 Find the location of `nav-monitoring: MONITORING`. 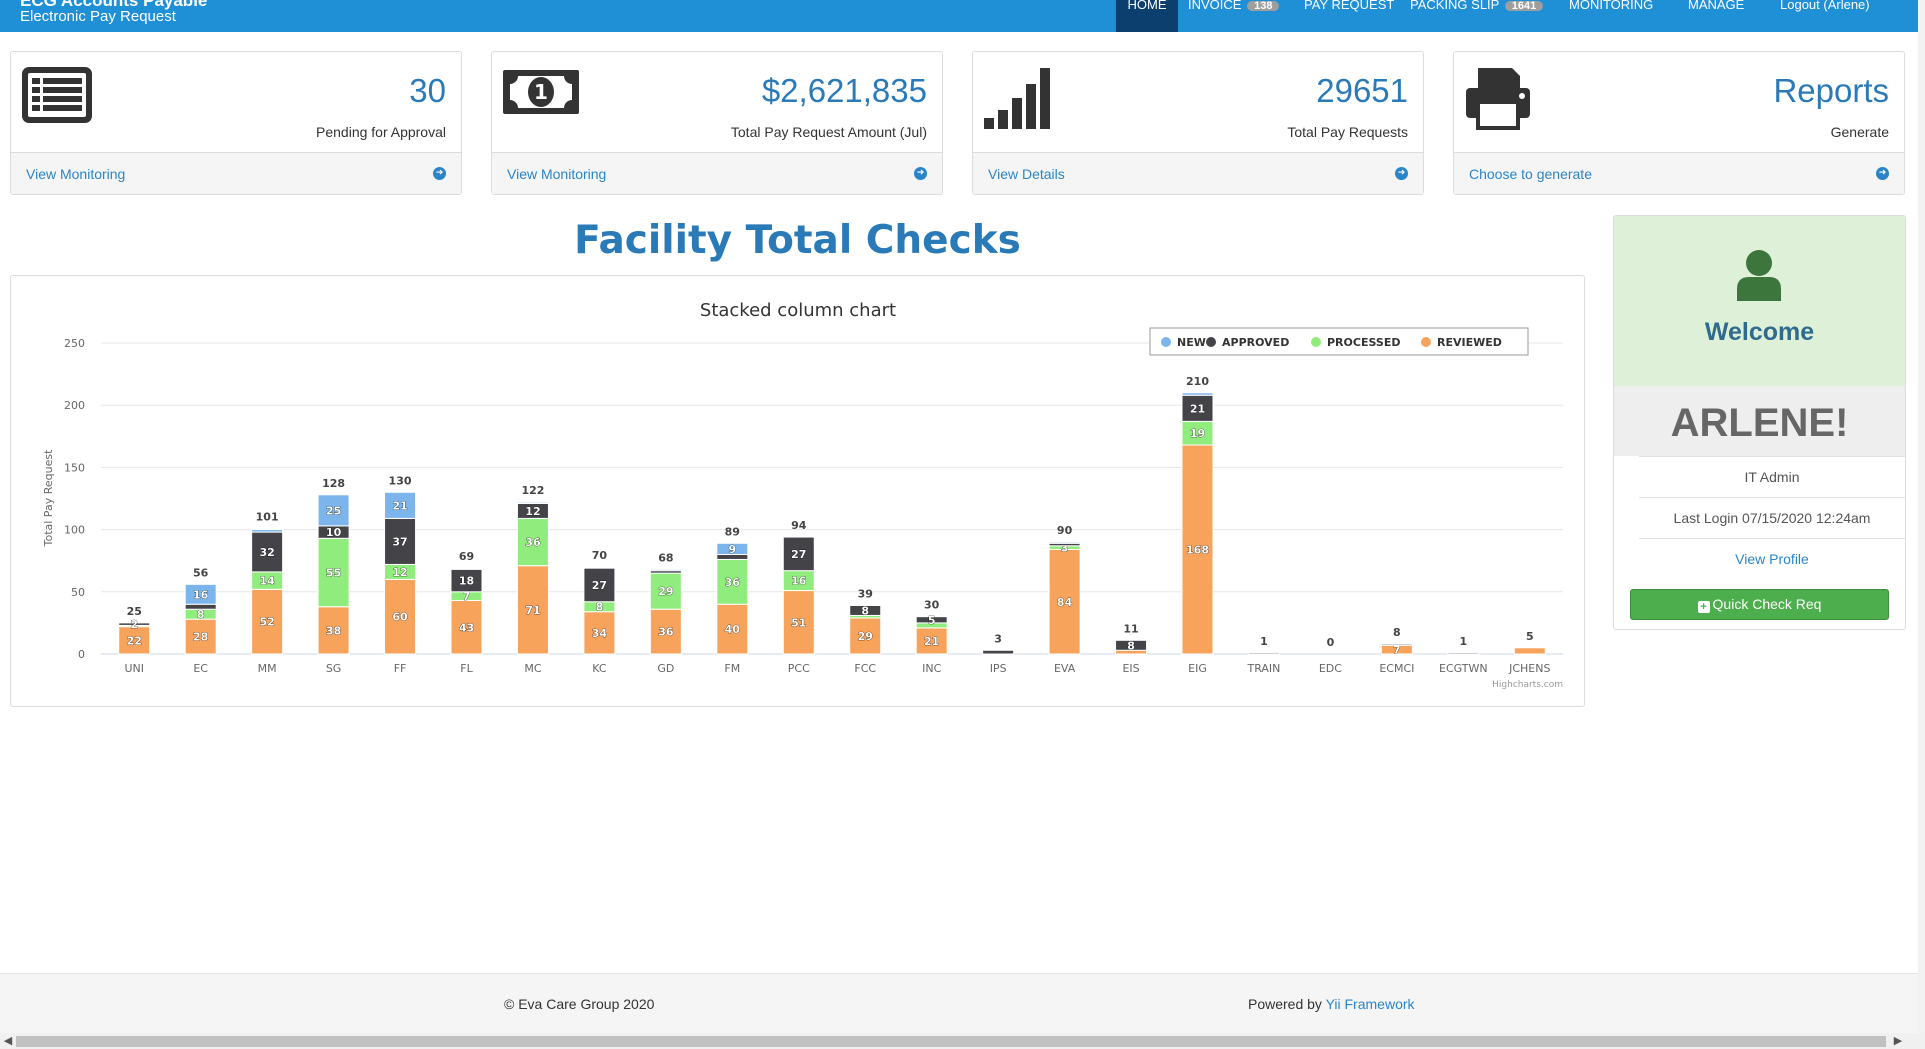

nav-monitoring: MONITORING is located at coordinates (1611, 16).